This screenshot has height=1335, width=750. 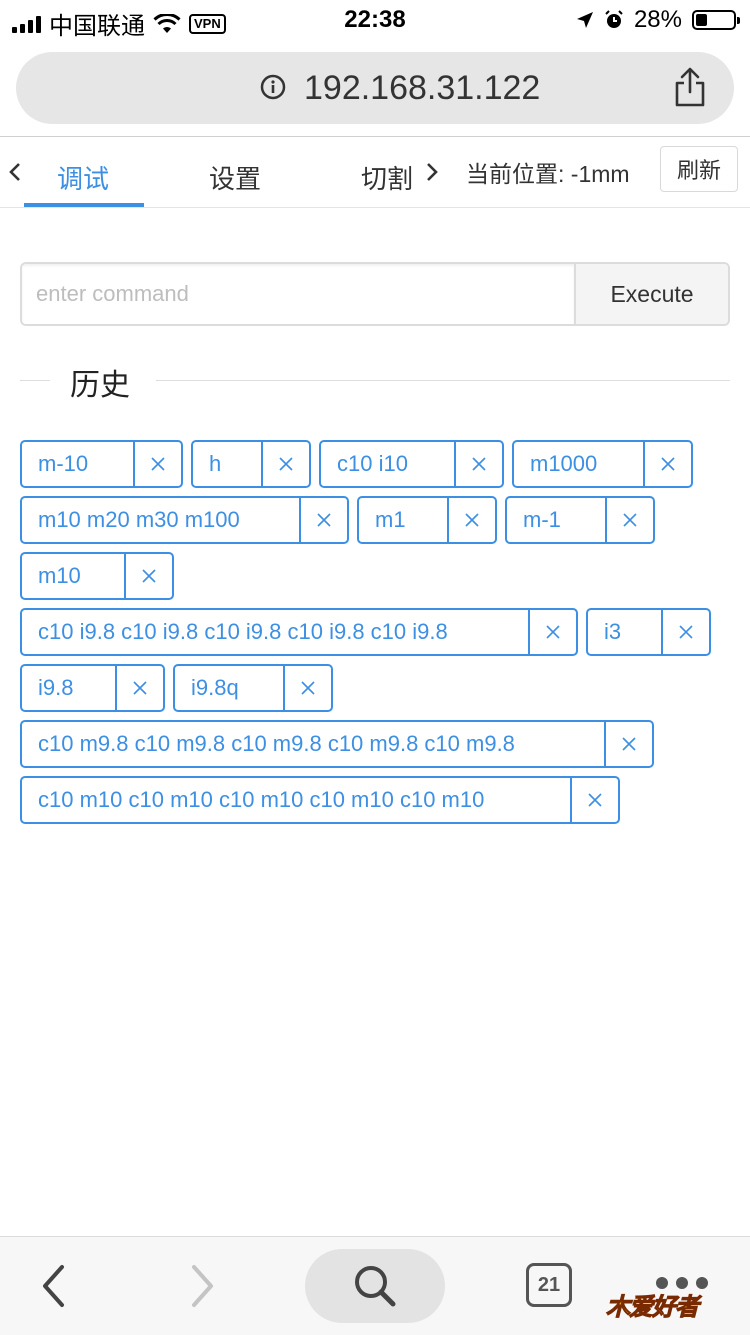 What do you see at coordinates (664, 1308) in the screenshot?
I see `logo-text: 爱好者` at bounding box center [664, 1308].